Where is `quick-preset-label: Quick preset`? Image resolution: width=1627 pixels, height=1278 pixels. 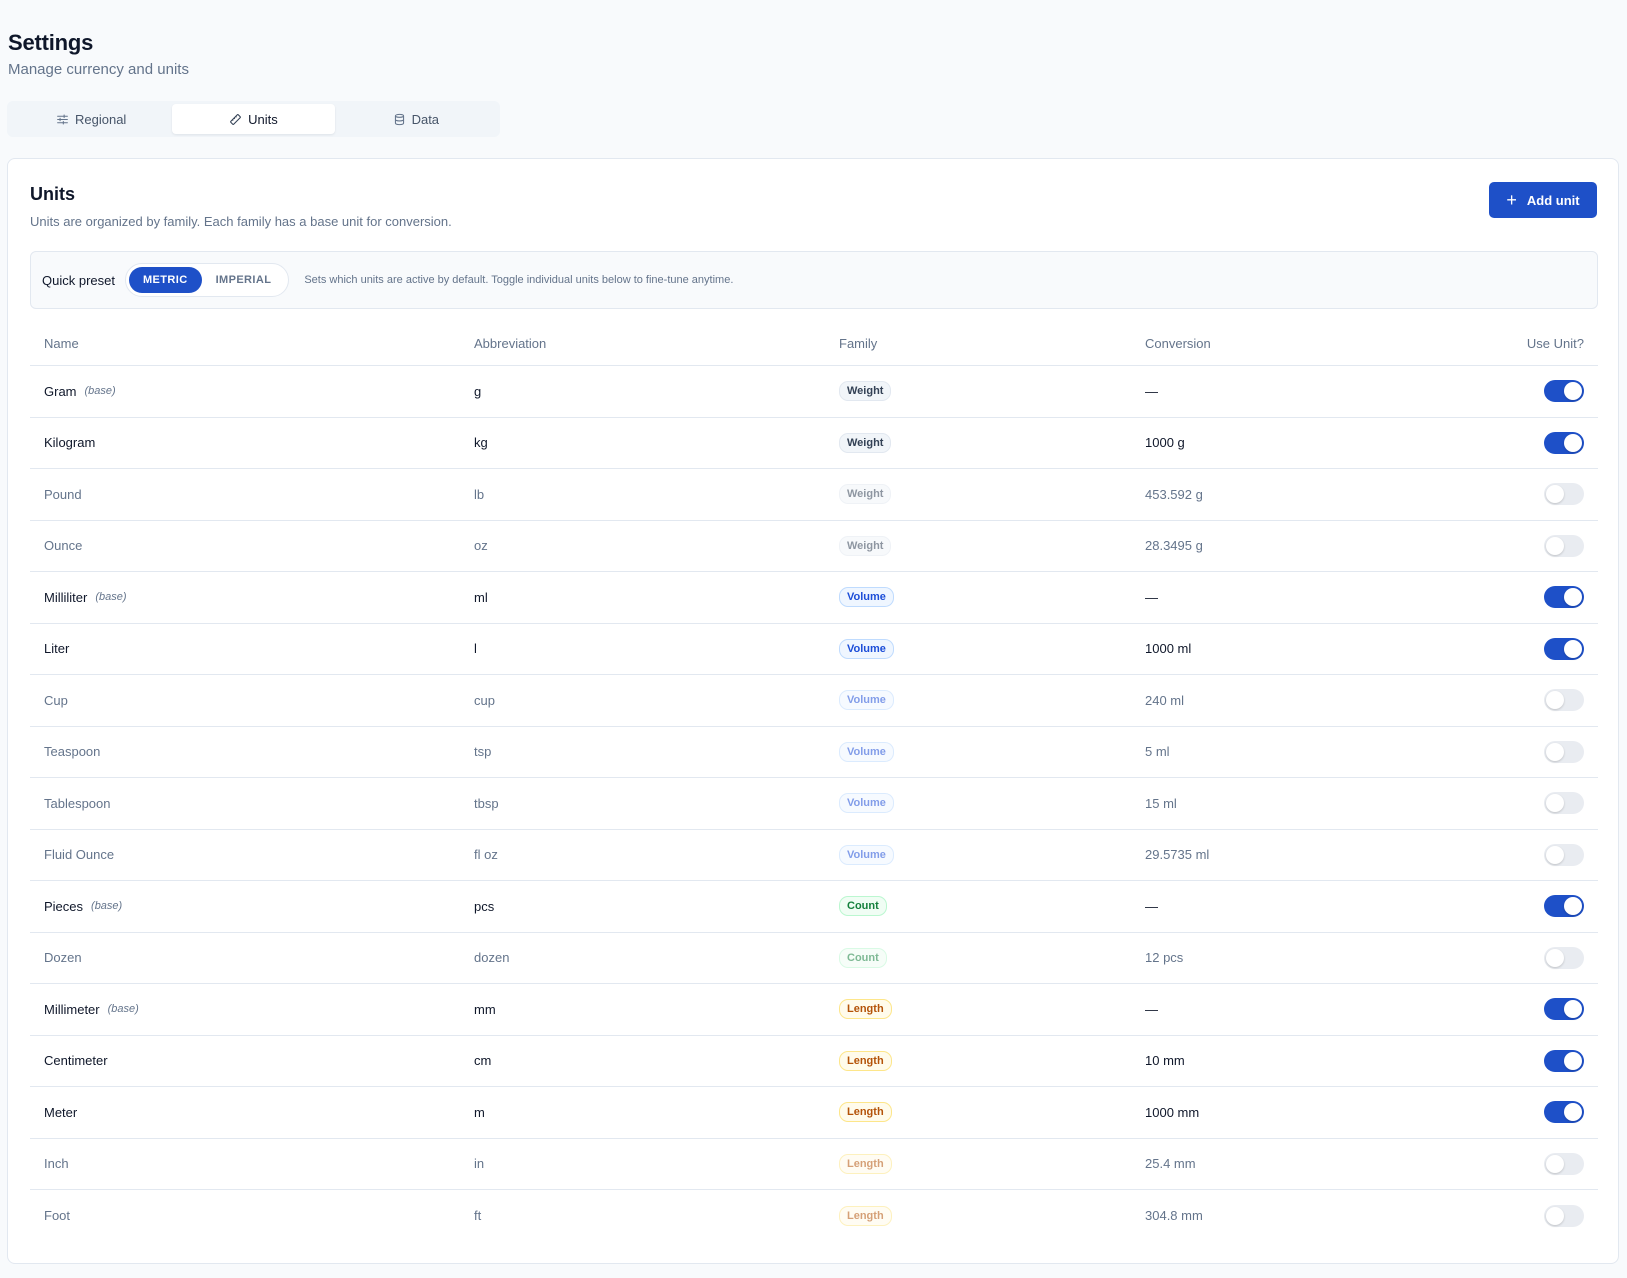
quick-preset-label: Quick preset is located at coordinates (78, 280).